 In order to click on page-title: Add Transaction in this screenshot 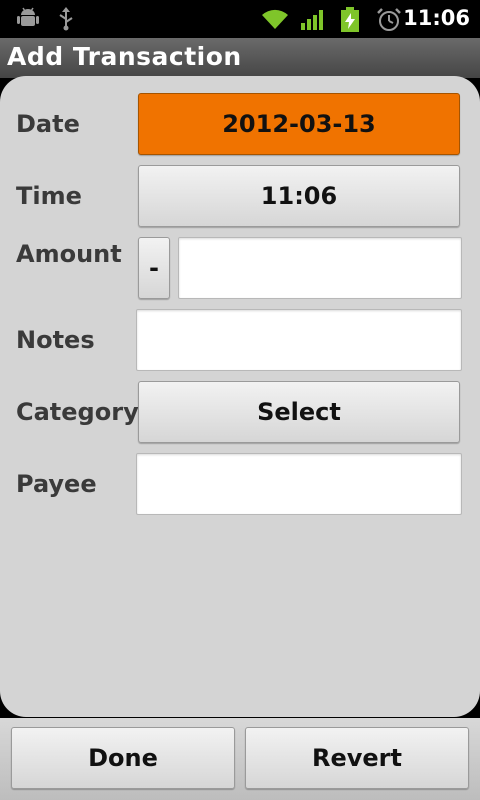, I will do `click(124, 56)`.